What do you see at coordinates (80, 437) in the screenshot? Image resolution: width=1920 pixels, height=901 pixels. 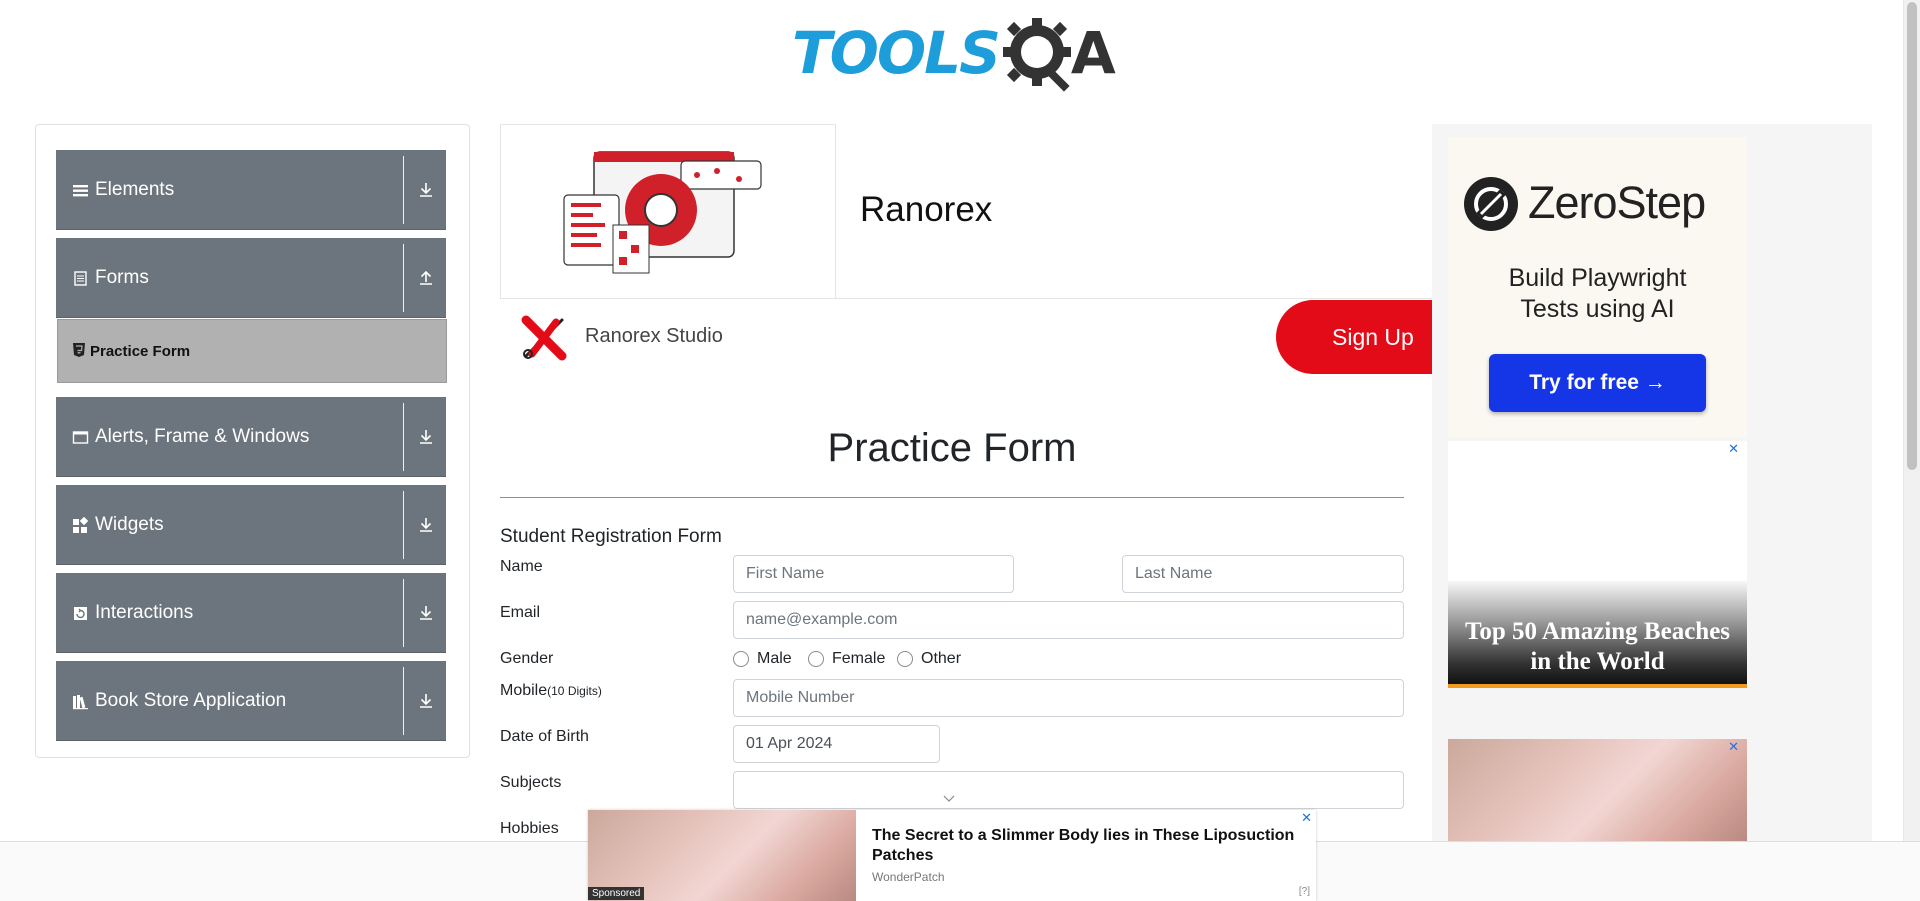 I see `window-icon` at bounding box center [80, 437].